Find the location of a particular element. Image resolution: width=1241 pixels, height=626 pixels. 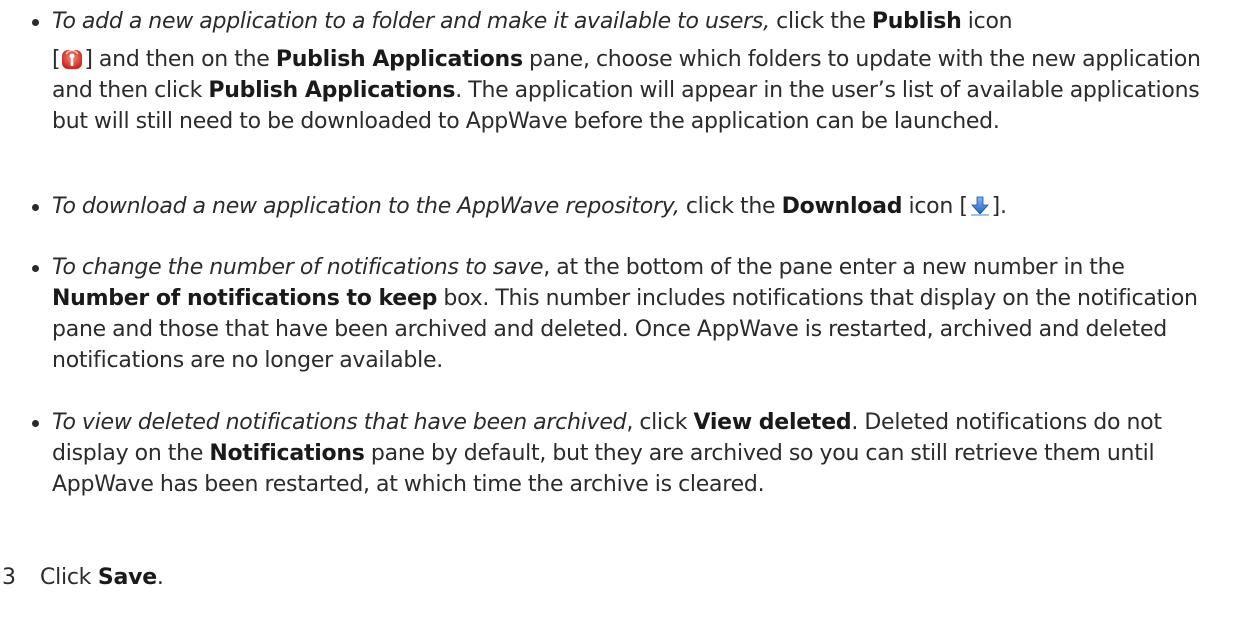

bold-term-notifications: Notifications is located at coordinates (287, 453).